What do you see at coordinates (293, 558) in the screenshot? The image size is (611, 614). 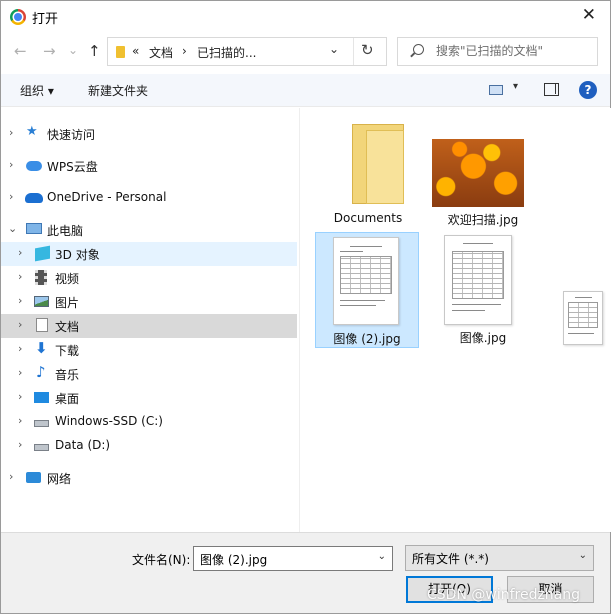 I see `filename-input: 图像 (2).jpg ⌄` at bounding box center [293, 558].